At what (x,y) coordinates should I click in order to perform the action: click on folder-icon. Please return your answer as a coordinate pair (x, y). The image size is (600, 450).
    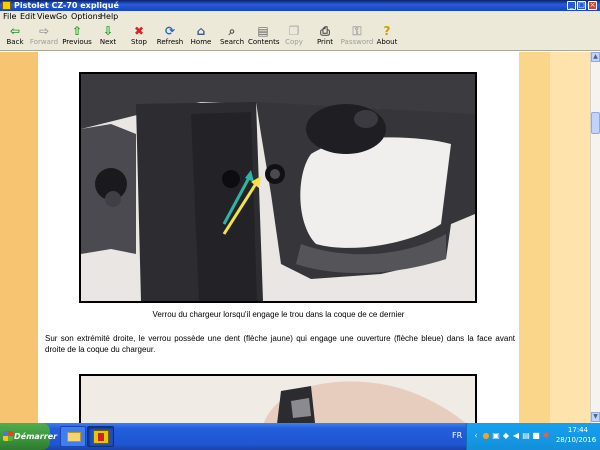
    Looking at the image, I should click on (74, 437).